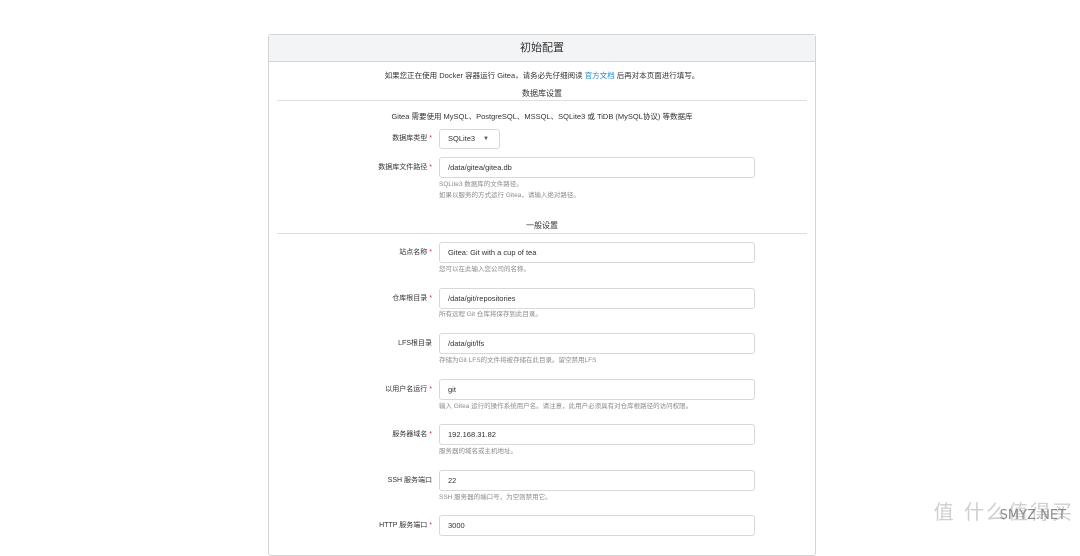 The height and width of the screenshot is (556, 1080). Describe the element at coordinates (415, 343) in the screenshot. I see `lfs-root-label-text: LFS根目录` at that location.